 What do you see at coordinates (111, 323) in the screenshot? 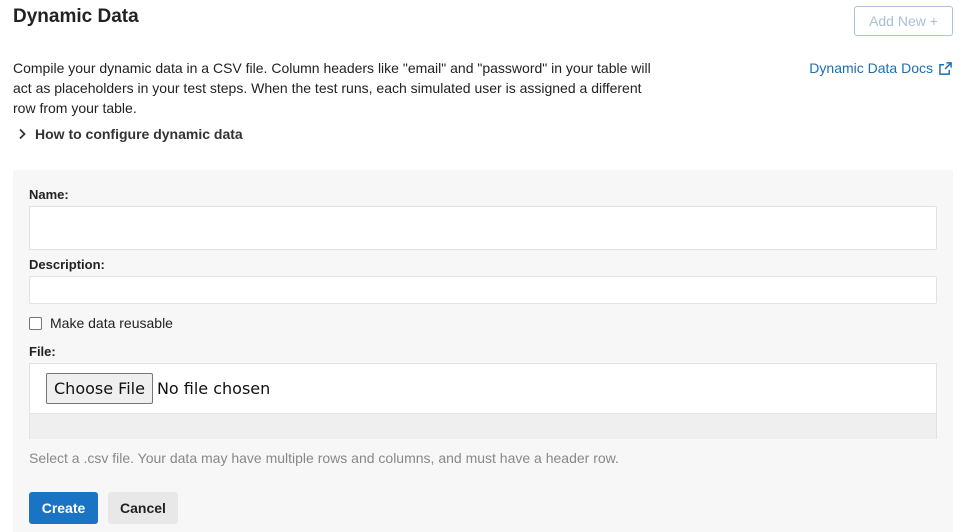
I see `reusable-label: Make data reusable` at bounding box center [111, 323].